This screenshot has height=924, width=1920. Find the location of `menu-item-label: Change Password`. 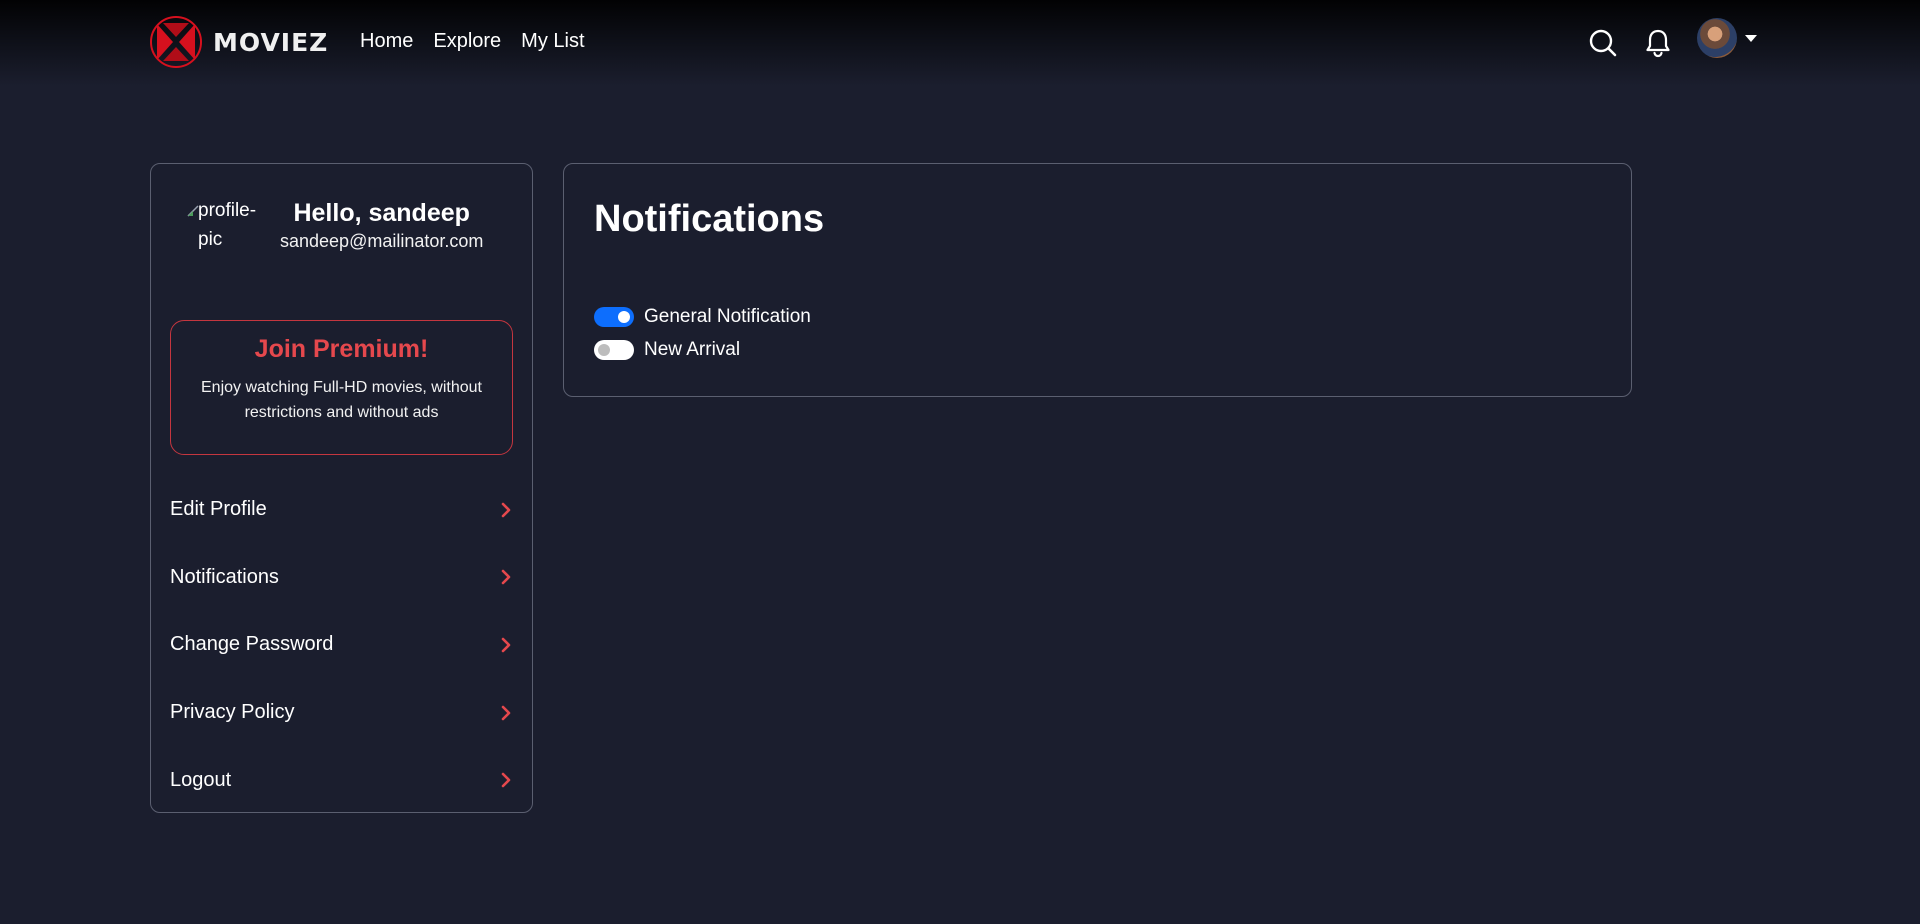

menu-item-label: Change Password is located at coordinates (252, 644).